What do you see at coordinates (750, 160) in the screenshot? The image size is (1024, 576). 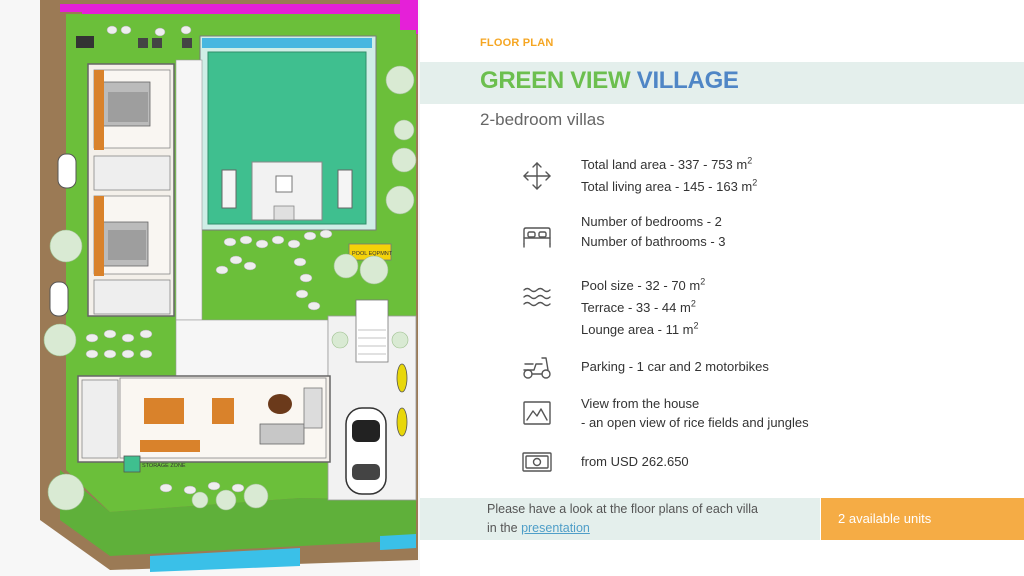 I see `land-area-sup: 2` at bounding box center [750, 160].